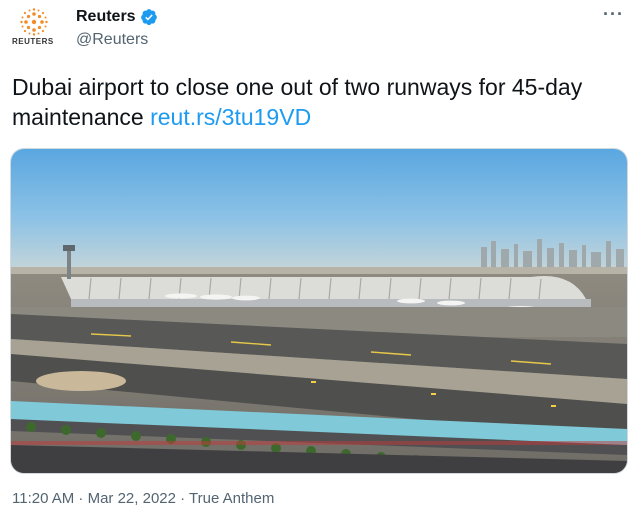  Describe the element at coordinates (613, 14) in the screenshot. I see `more-dots-icon: ···` at that location.